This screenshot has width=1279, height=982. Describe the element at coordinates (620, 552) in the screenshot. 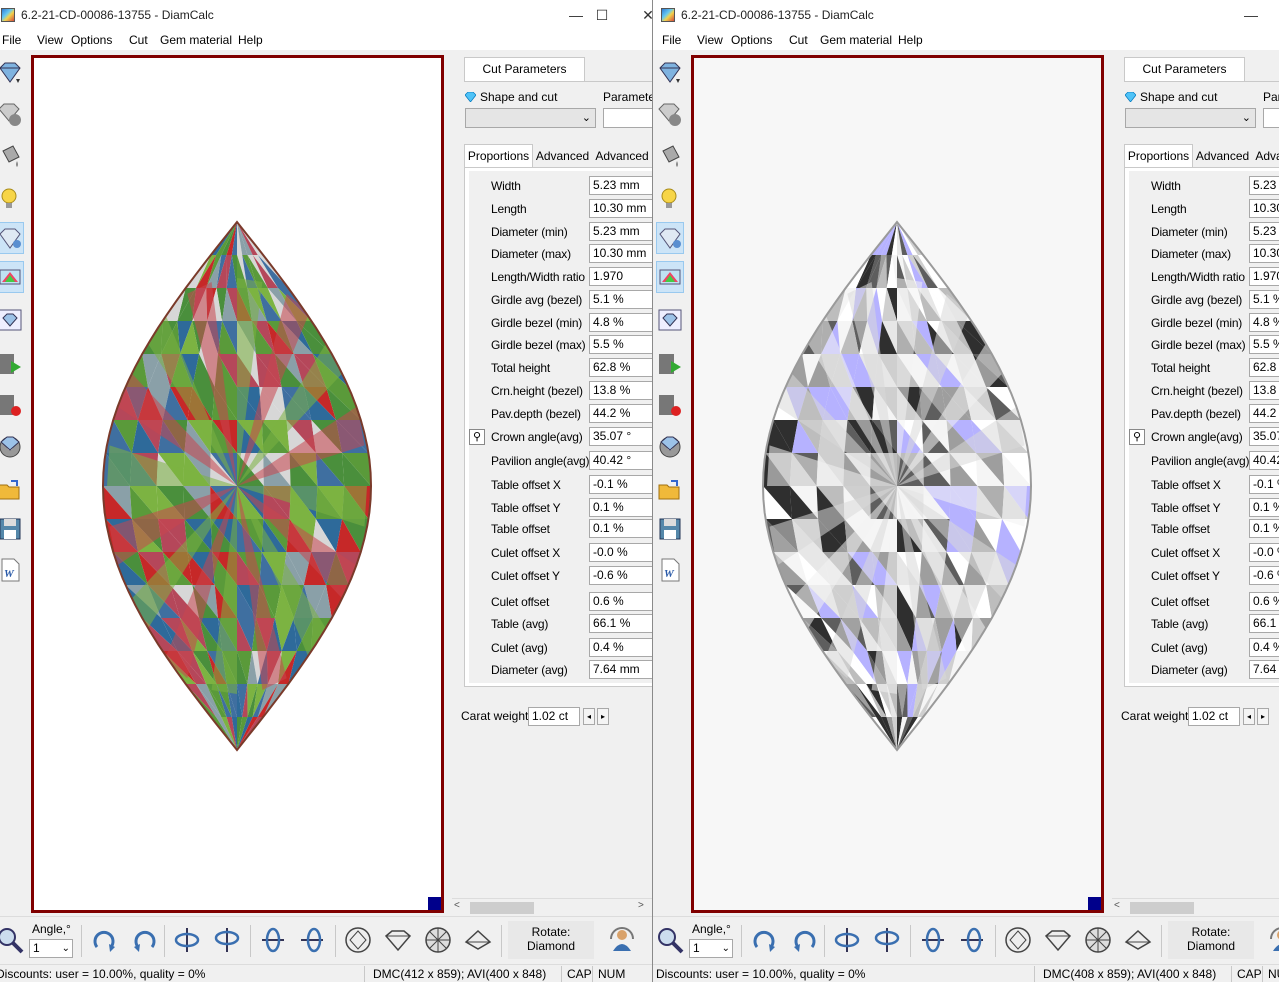

I see `proportion-value-field: -0.0 %` at that location.